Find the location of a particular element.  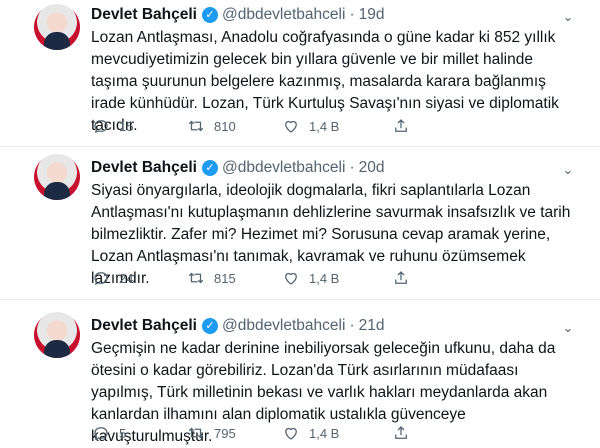

tweet-header: Devlet Bahçeli ✓ @dbdevletbahceli · 19d is located at coordinates (237, 15).